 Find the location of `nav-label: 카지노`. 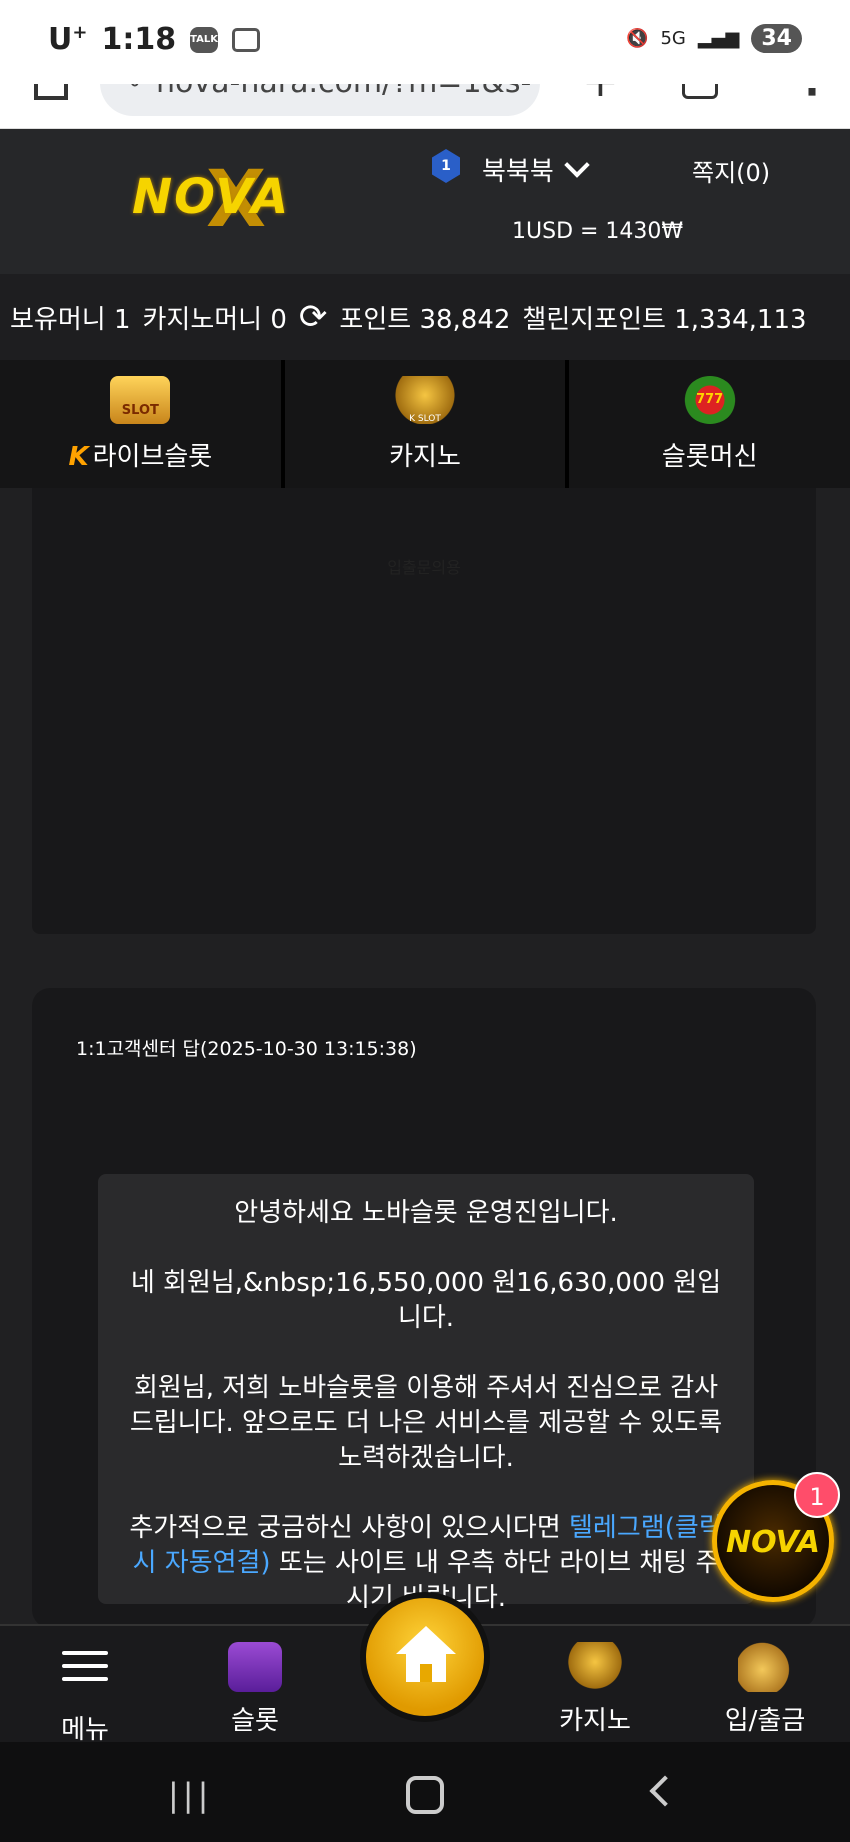

nav-label: 카지노 is located at coordinates (595, 1721).